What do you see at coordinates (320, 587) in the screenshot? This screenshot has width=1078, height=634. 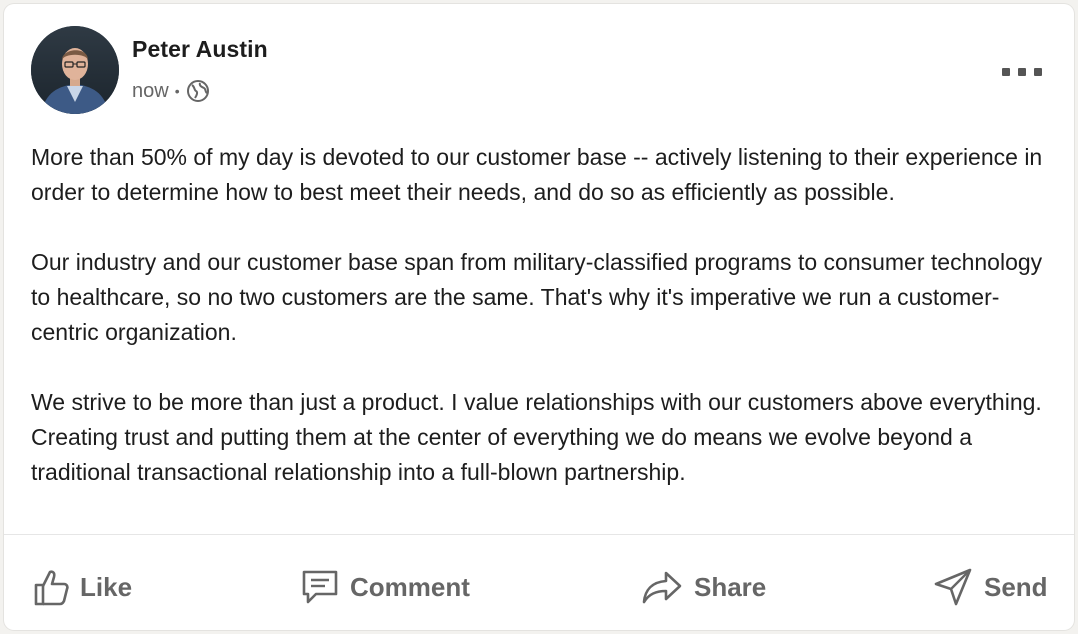 I see `comment-icon` at bounding box center [320, 587].